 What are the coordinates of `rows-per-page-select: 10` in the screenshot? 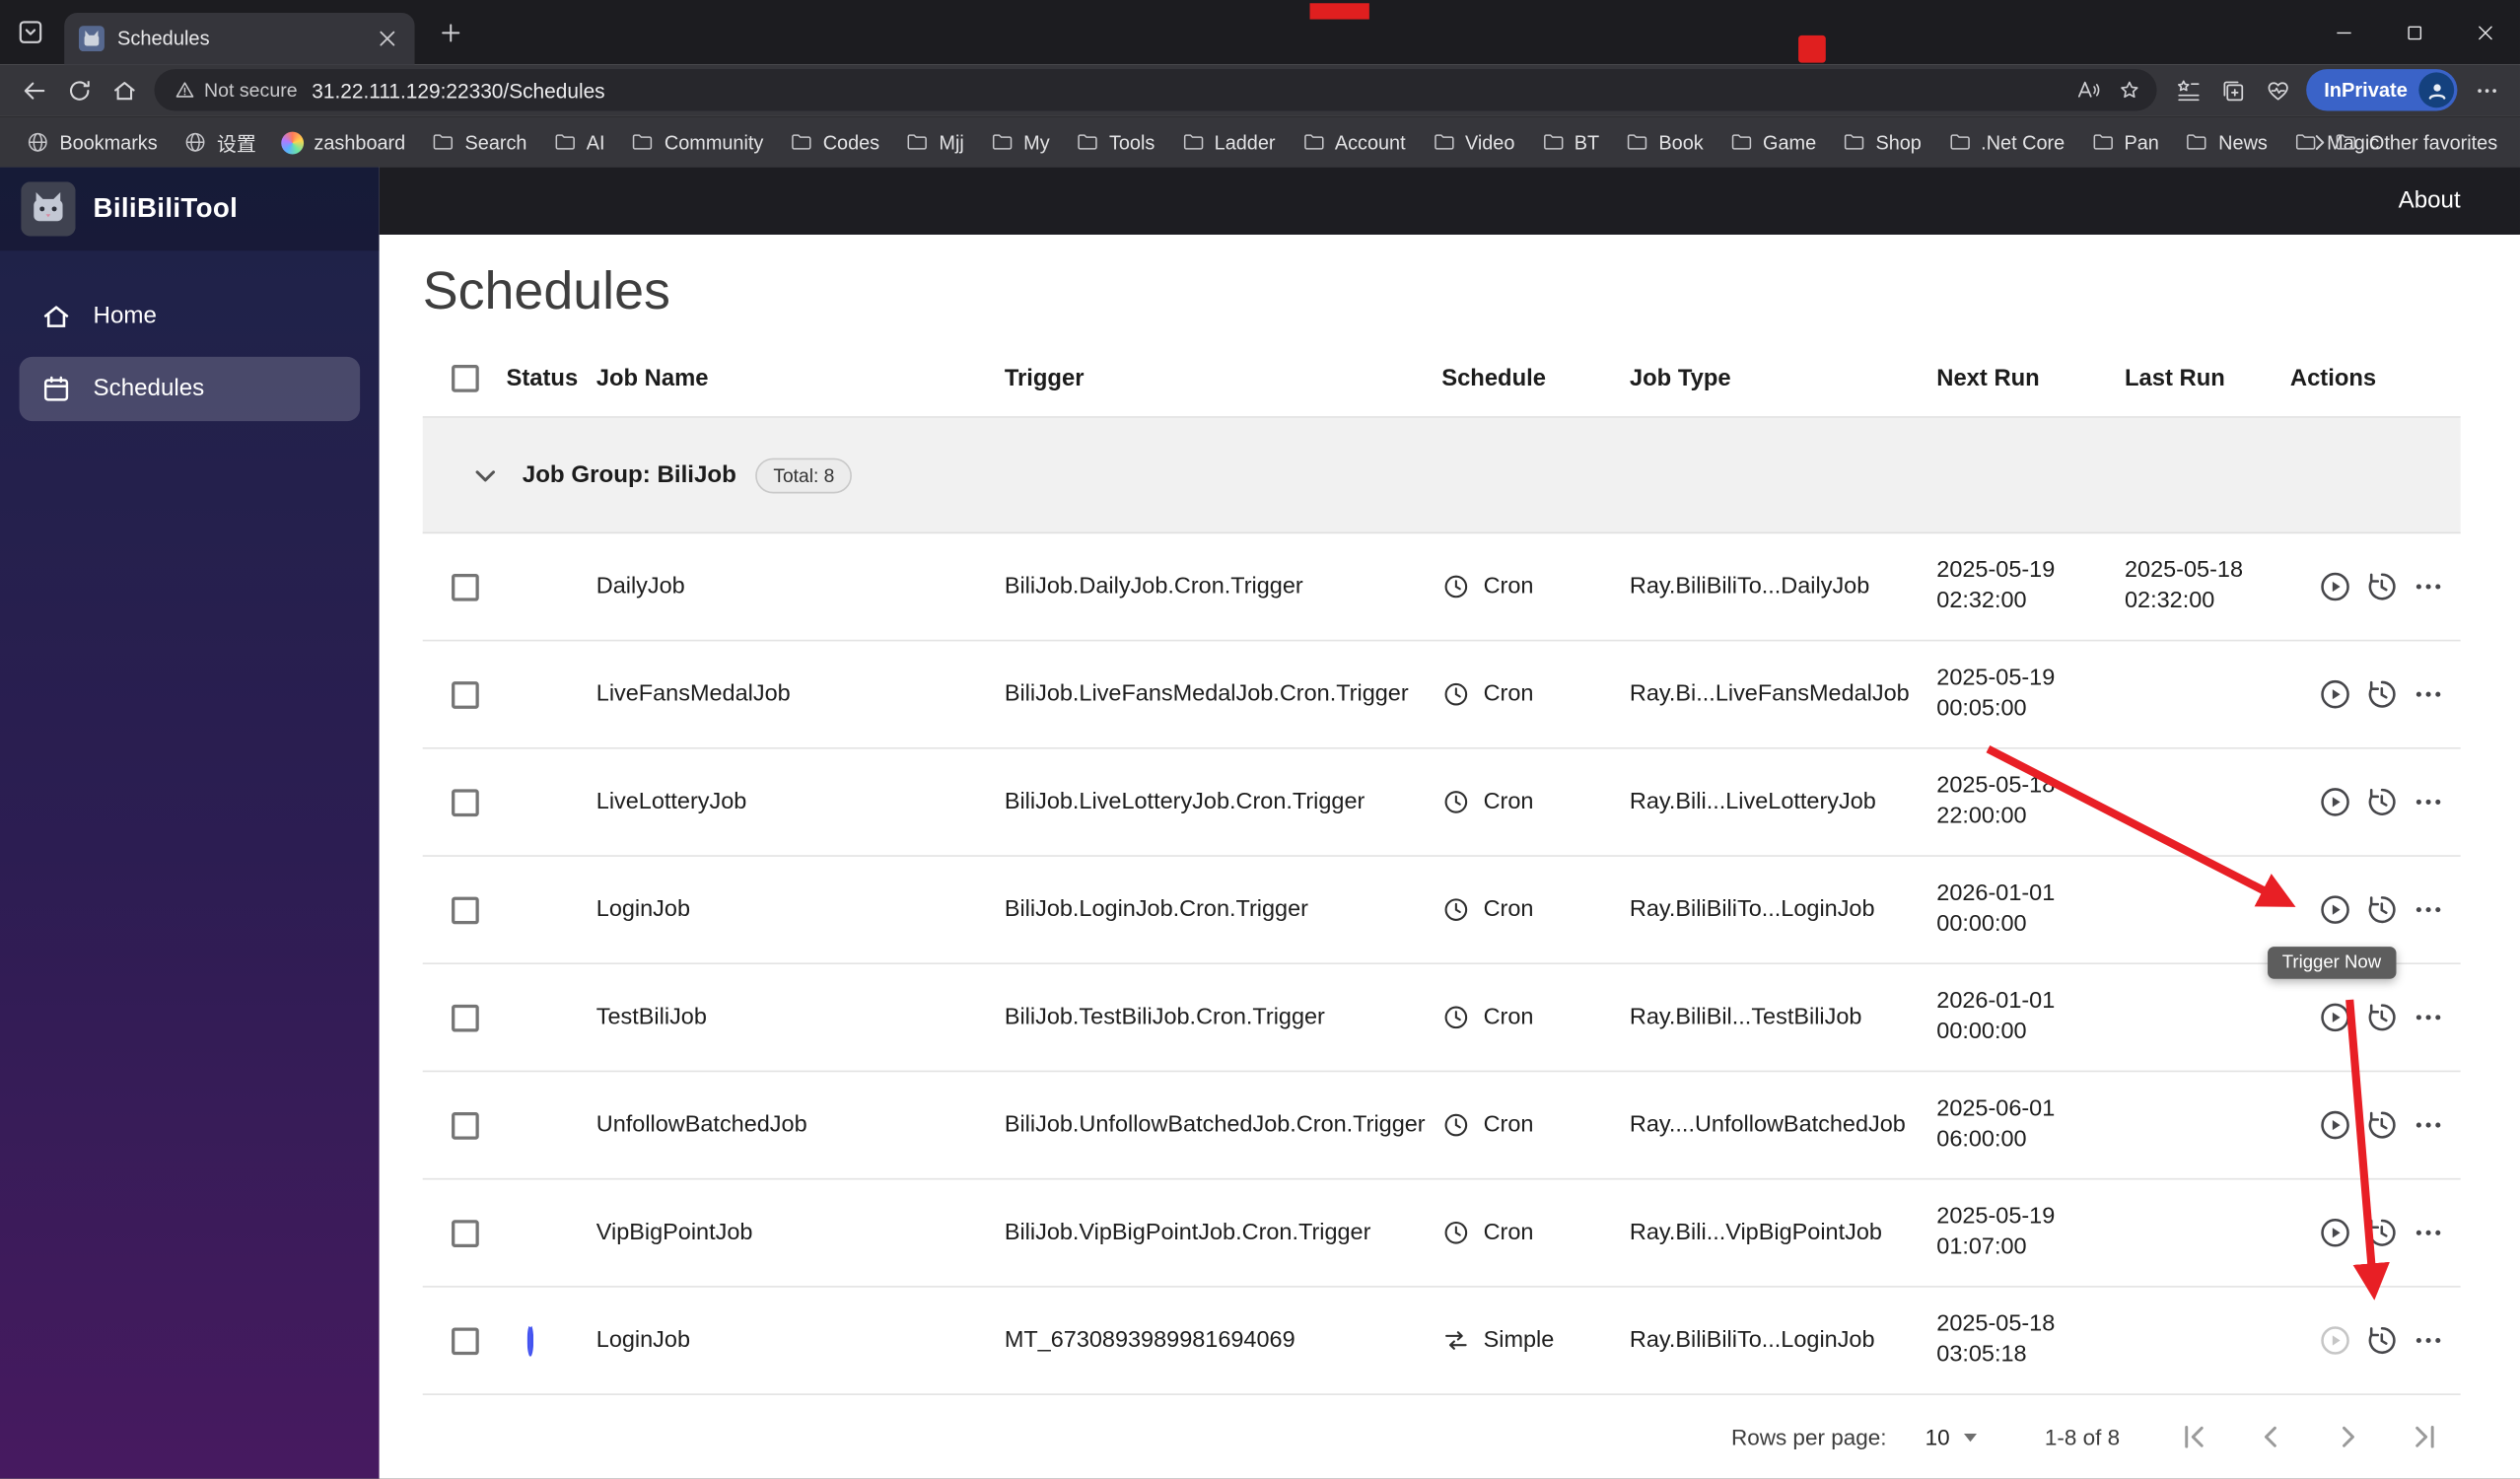 It's located at (1951, 1437).